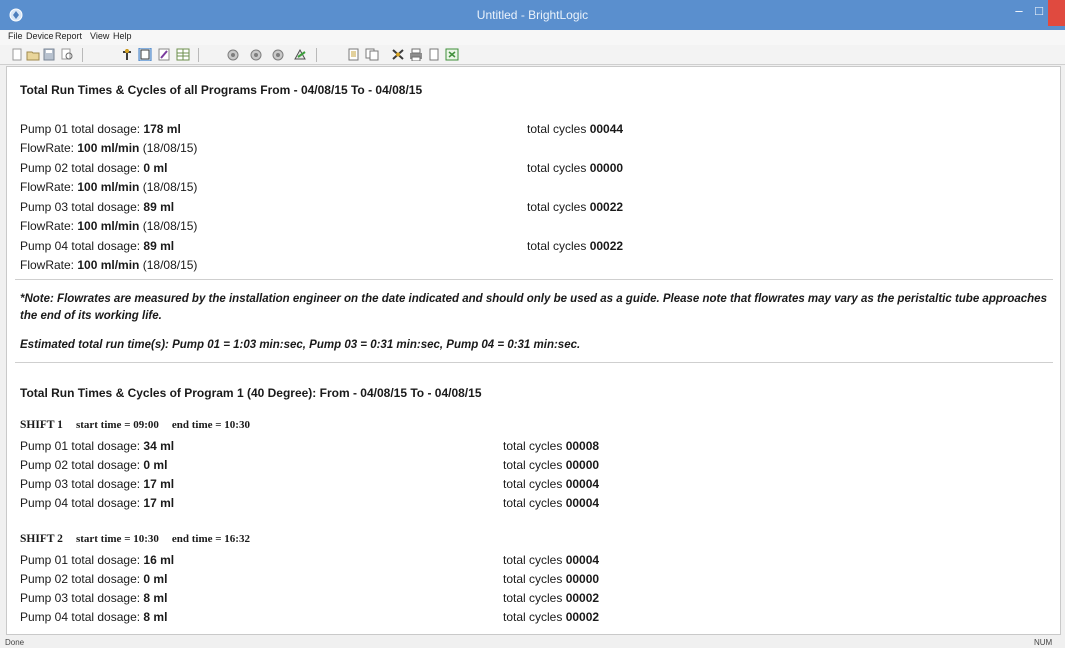 The width and height of the screenshot is (1065, 648). What do you see at coordinates (210, 425) in the screenshot?
I see `shift-end-time: end time = 10:30` at bounding box center [210, 425].